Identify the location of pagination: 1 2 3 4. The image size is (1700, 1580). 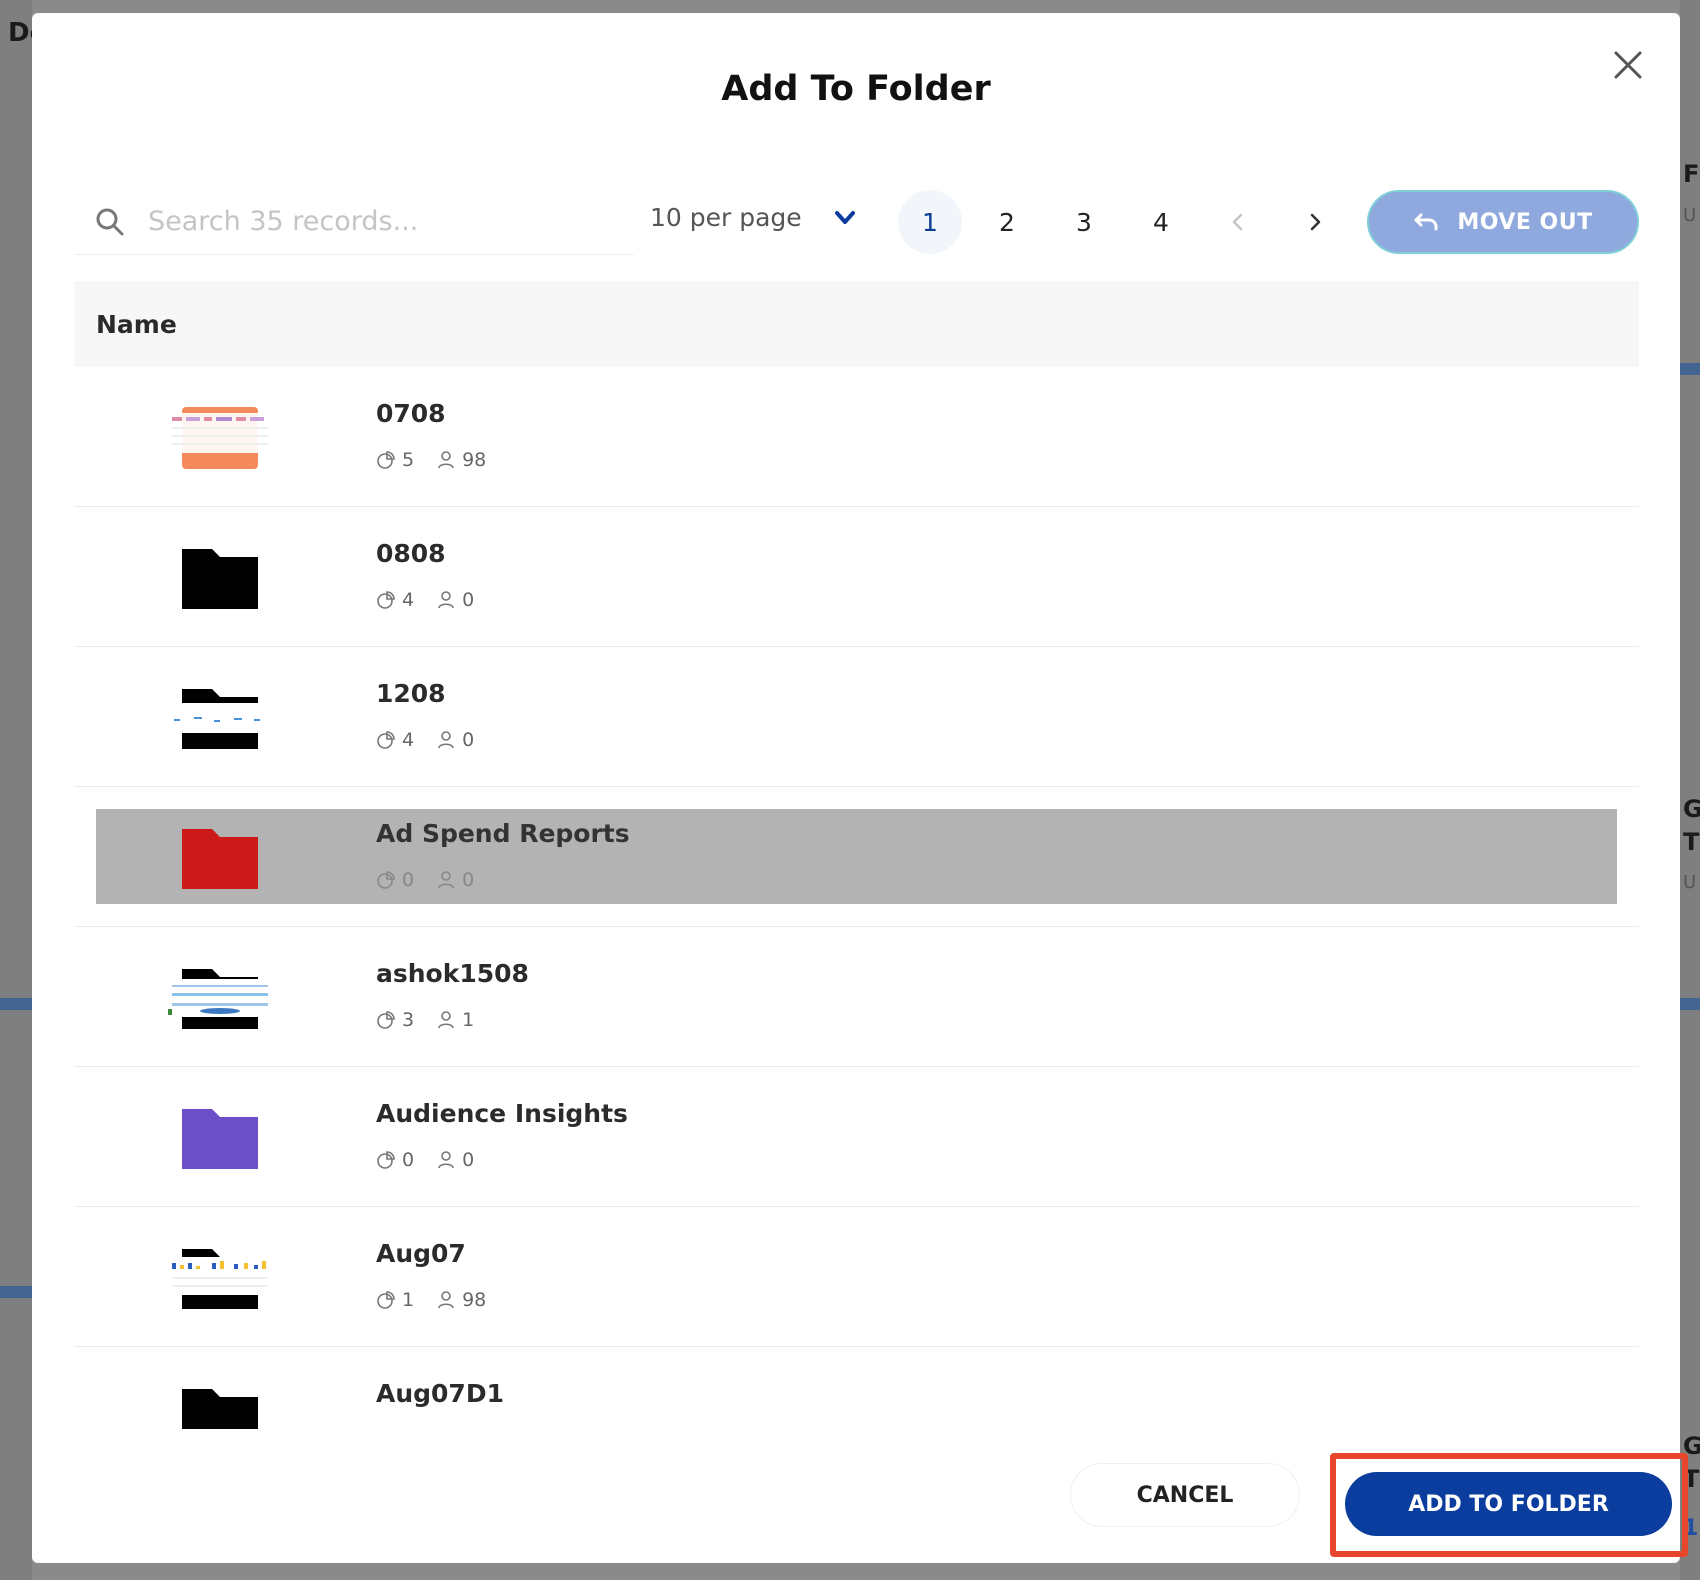
(1129, 222).